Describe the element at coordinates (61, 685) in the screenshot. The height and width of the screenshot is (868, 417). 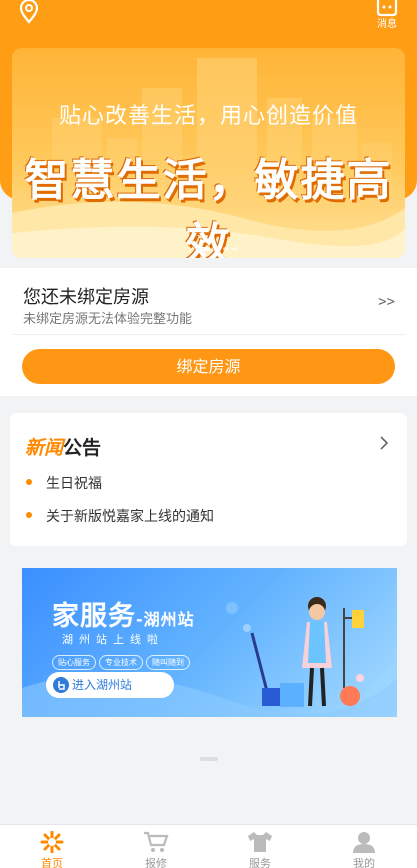
I see `hand-pointer-icon` at that location.